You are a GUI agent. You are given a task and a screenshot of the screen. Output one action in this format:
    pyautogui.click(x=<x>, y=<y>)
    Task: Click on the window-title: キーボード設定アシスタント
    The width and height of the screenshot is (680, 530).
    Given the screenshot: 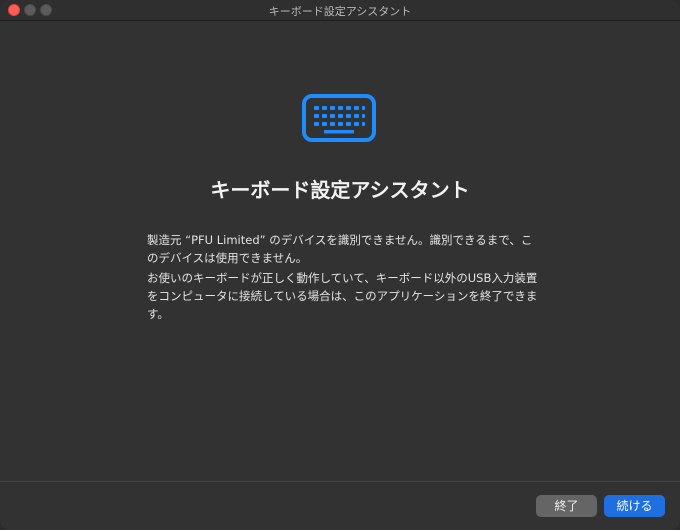 What is the action you would take?
    pyautogui.click(x=340, y=11)
    